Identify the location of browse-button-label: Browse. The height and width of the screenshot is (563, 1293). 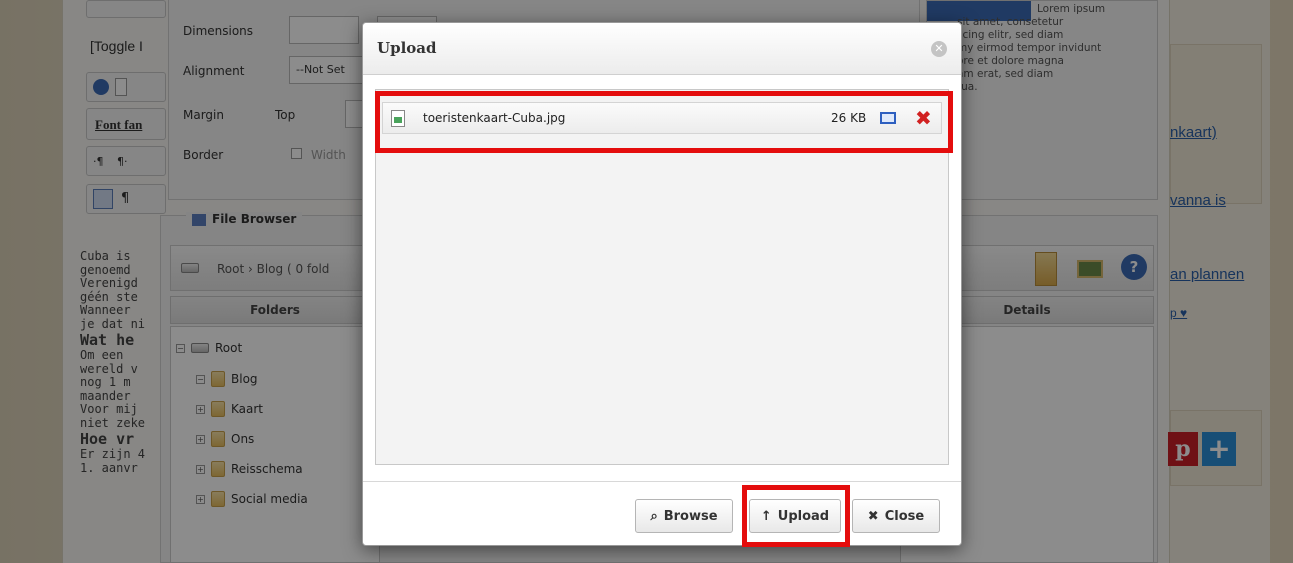
(690, 516).